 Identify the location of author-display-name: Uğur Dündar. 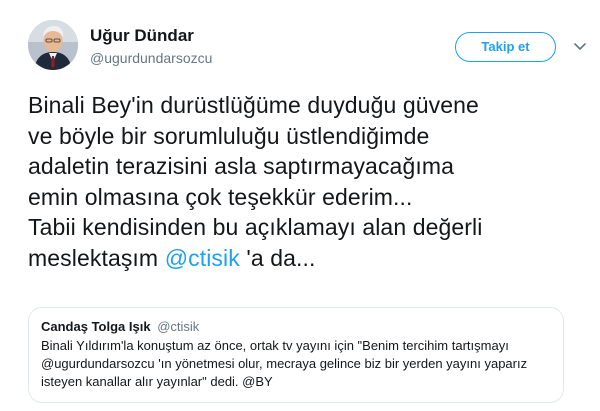
(151, 36).